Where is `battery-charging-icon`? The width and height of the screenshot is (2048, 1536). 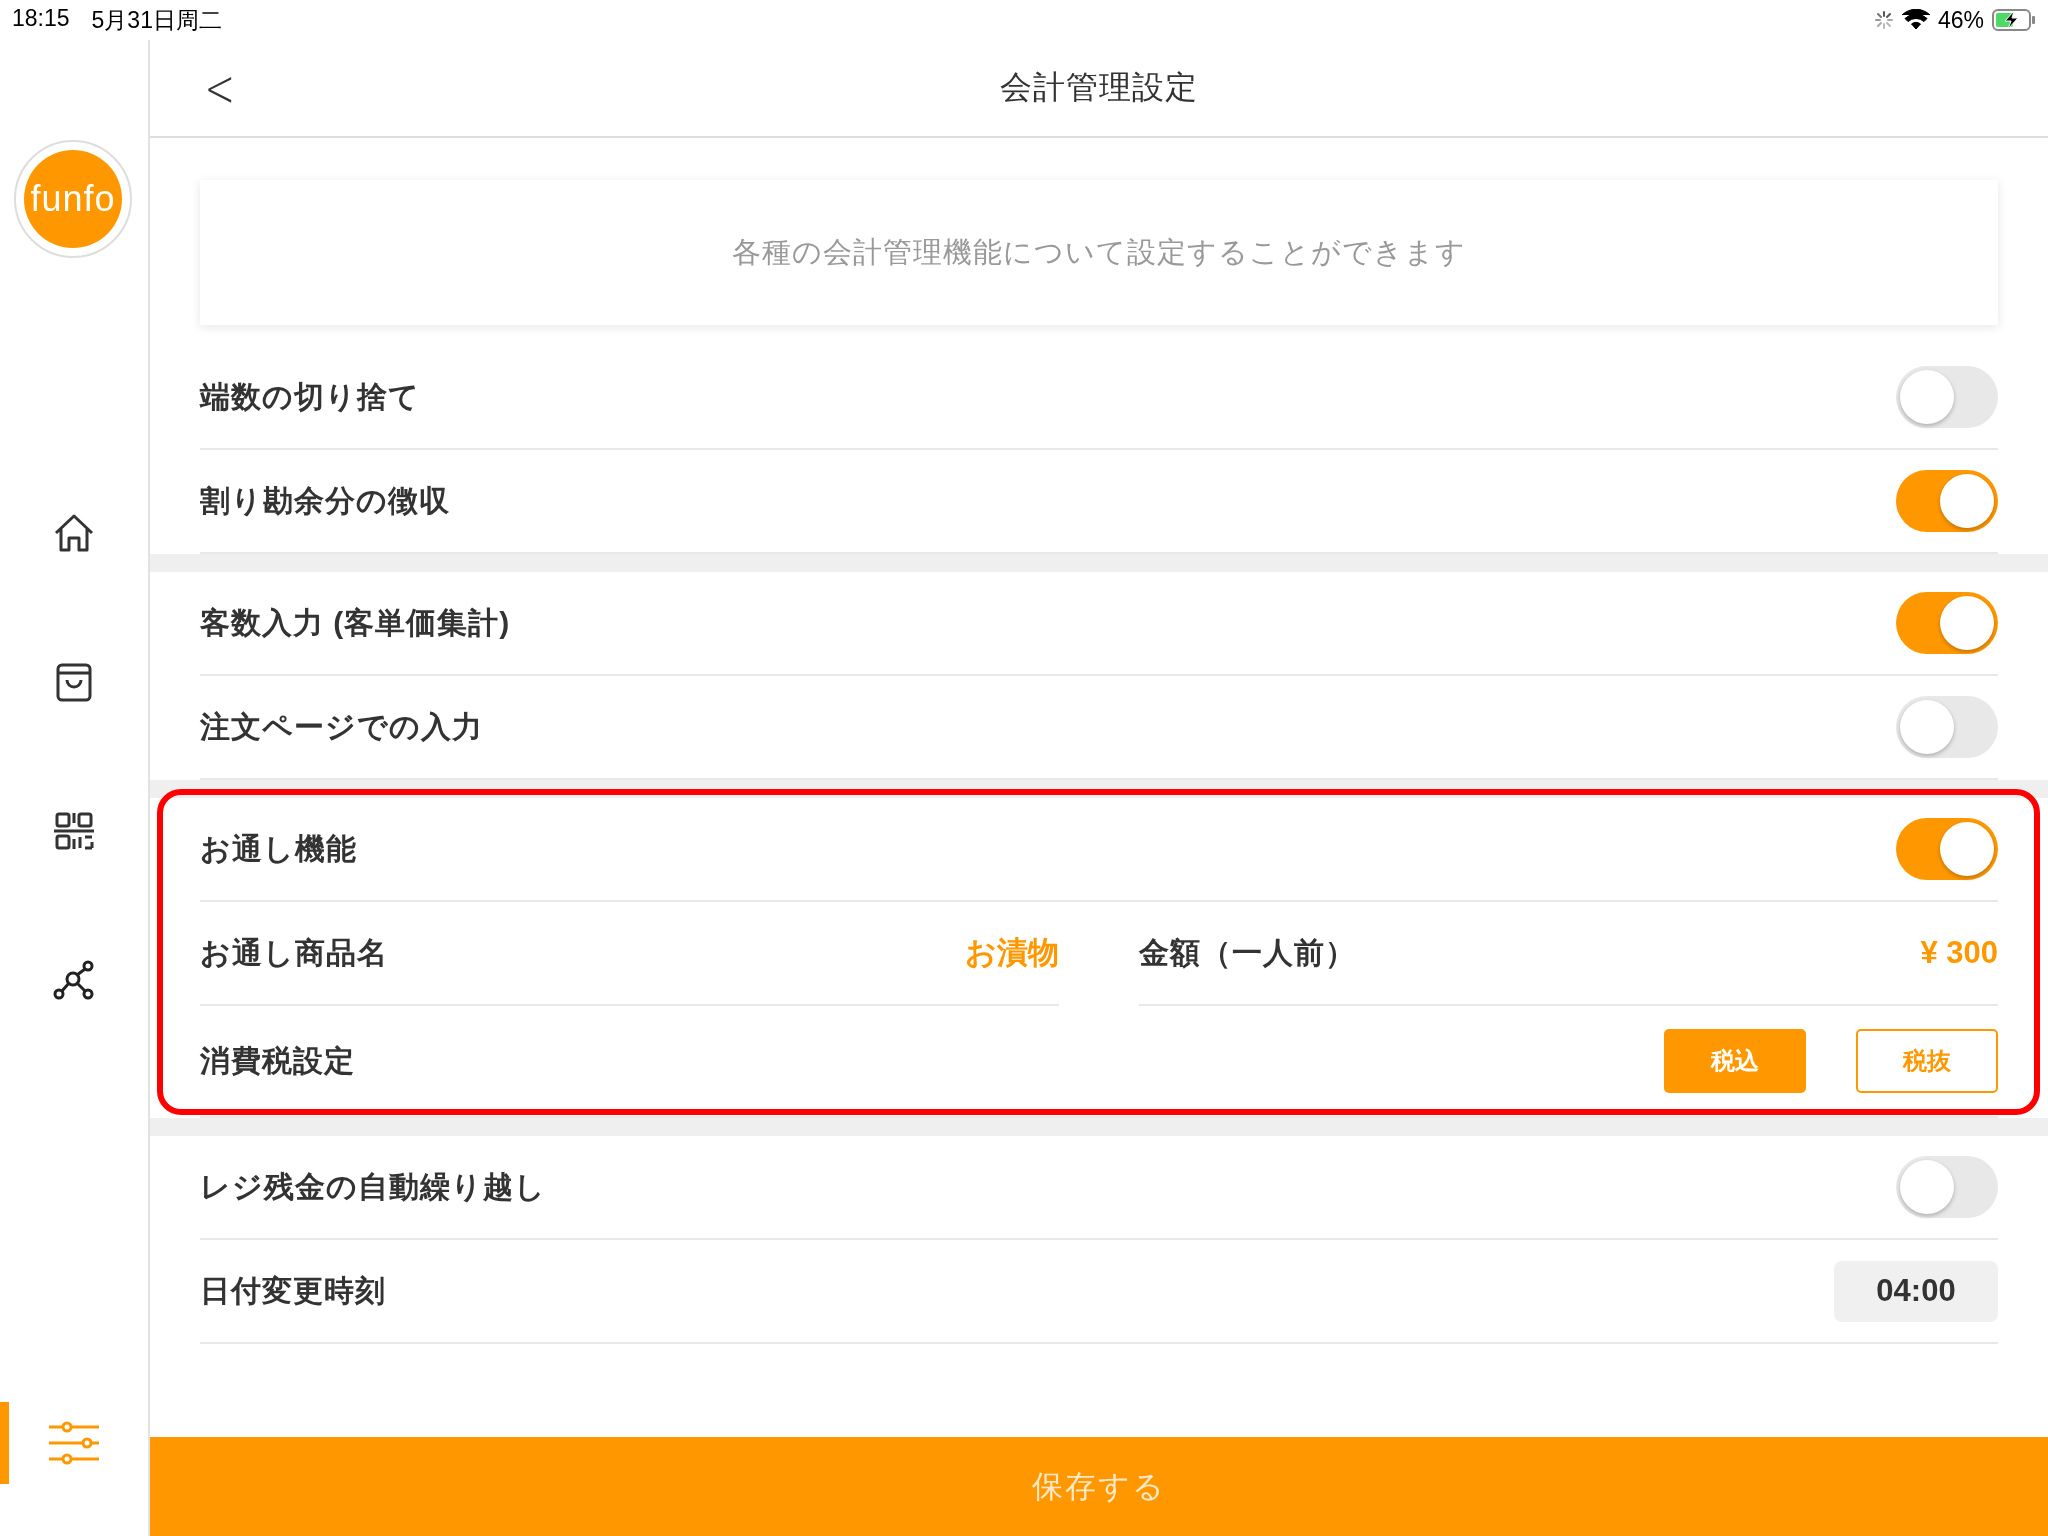
battery-charging-icon is located at coordinates (2014, 20).